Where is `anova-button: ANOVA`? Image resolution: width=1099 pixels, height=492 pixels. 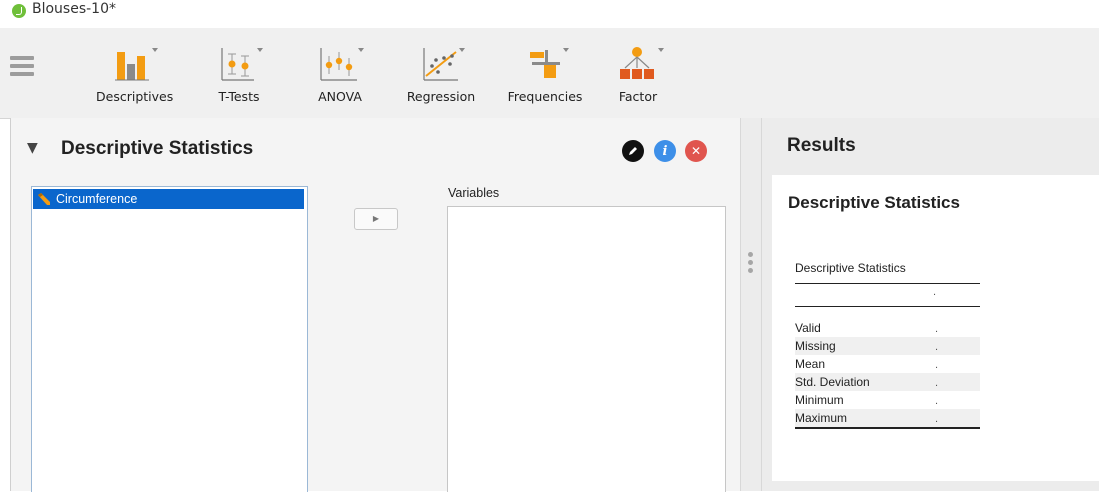
anova-button: ANOVA is located at coordinates (340, 75).